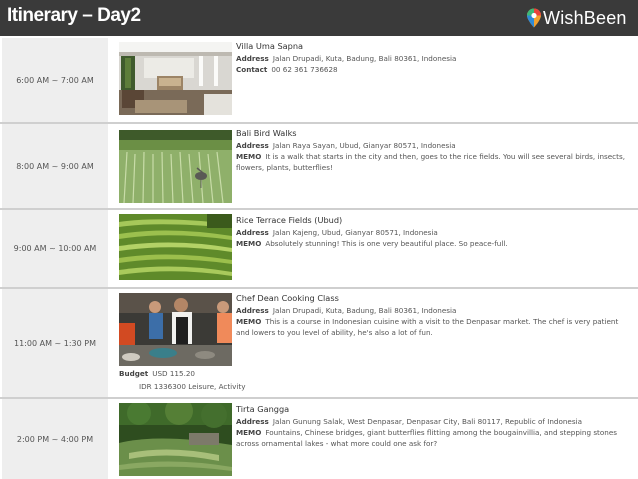 This screenshot has height=479, width=638. I want to click on rice-field-bird-photo, so click(175, 166).